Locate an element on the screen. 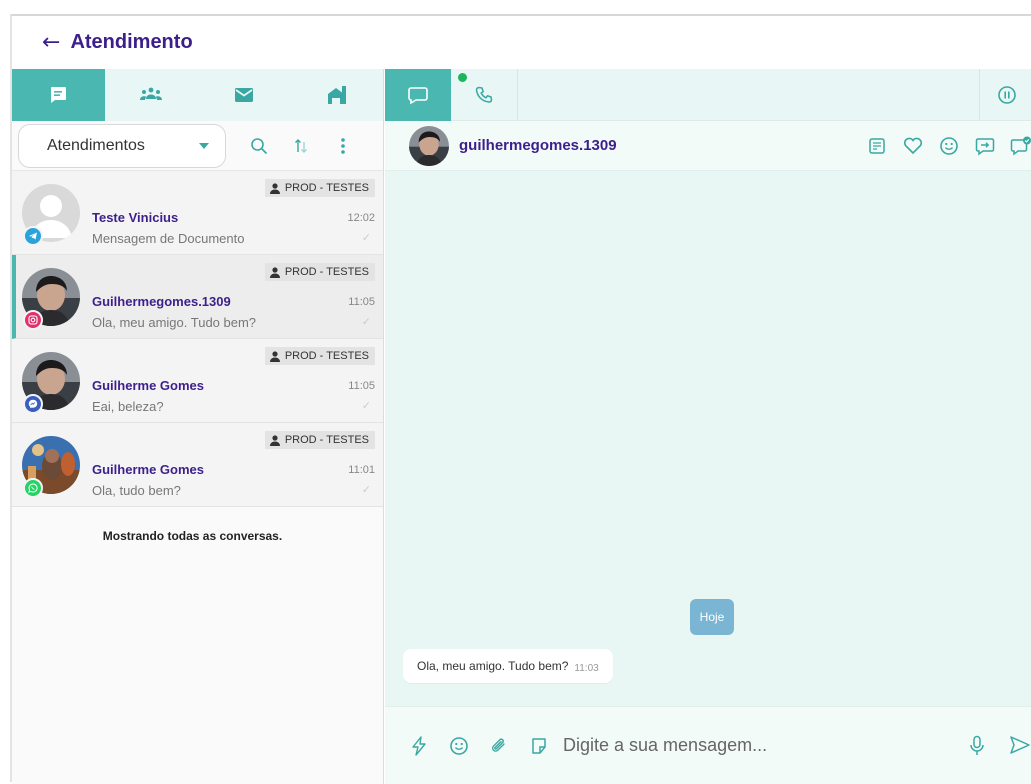 The height and width of the screenshot is (784, 1031). telegram-icon is located at coordinates (33, 236).